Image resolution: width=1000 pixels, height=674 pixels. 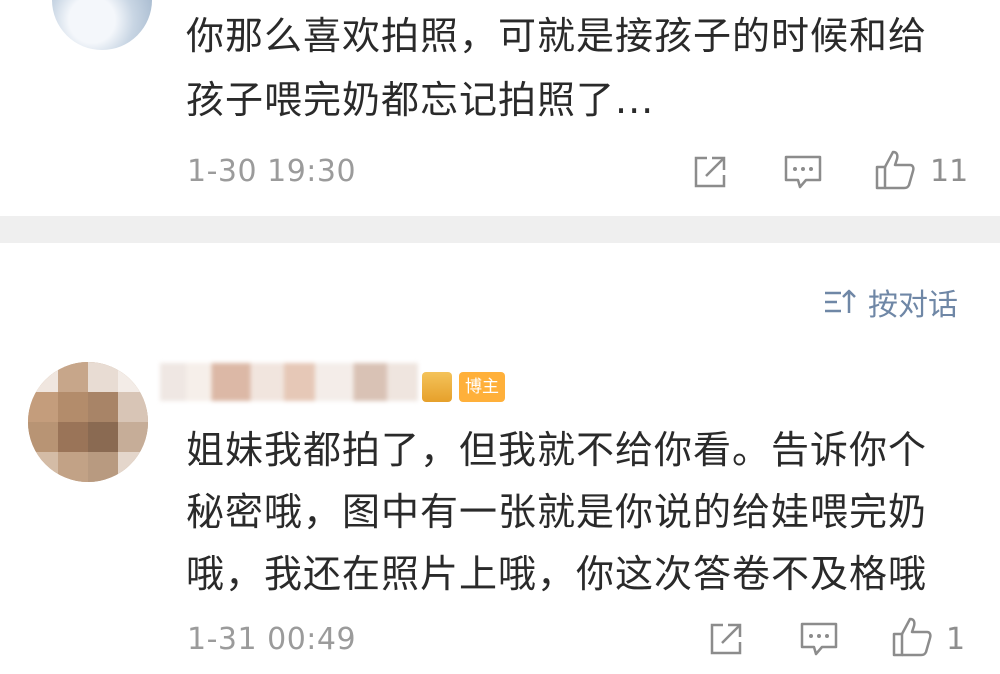 What do you see at coordinates (557, 36) in the screenshot?
I see `comment-text-line-1: 你那么喜欢拍照，可就是接孩子的时候和给` at bounding box center [557, 36].